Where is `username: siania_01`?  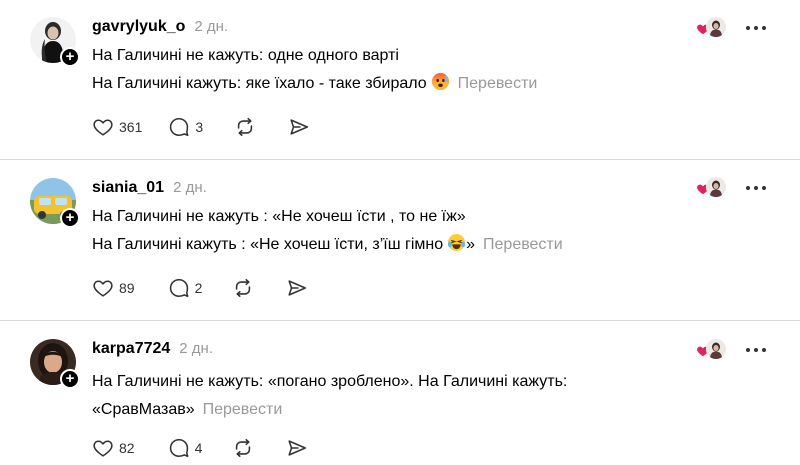 username: siania_01 is located at coordinates (128, 188).